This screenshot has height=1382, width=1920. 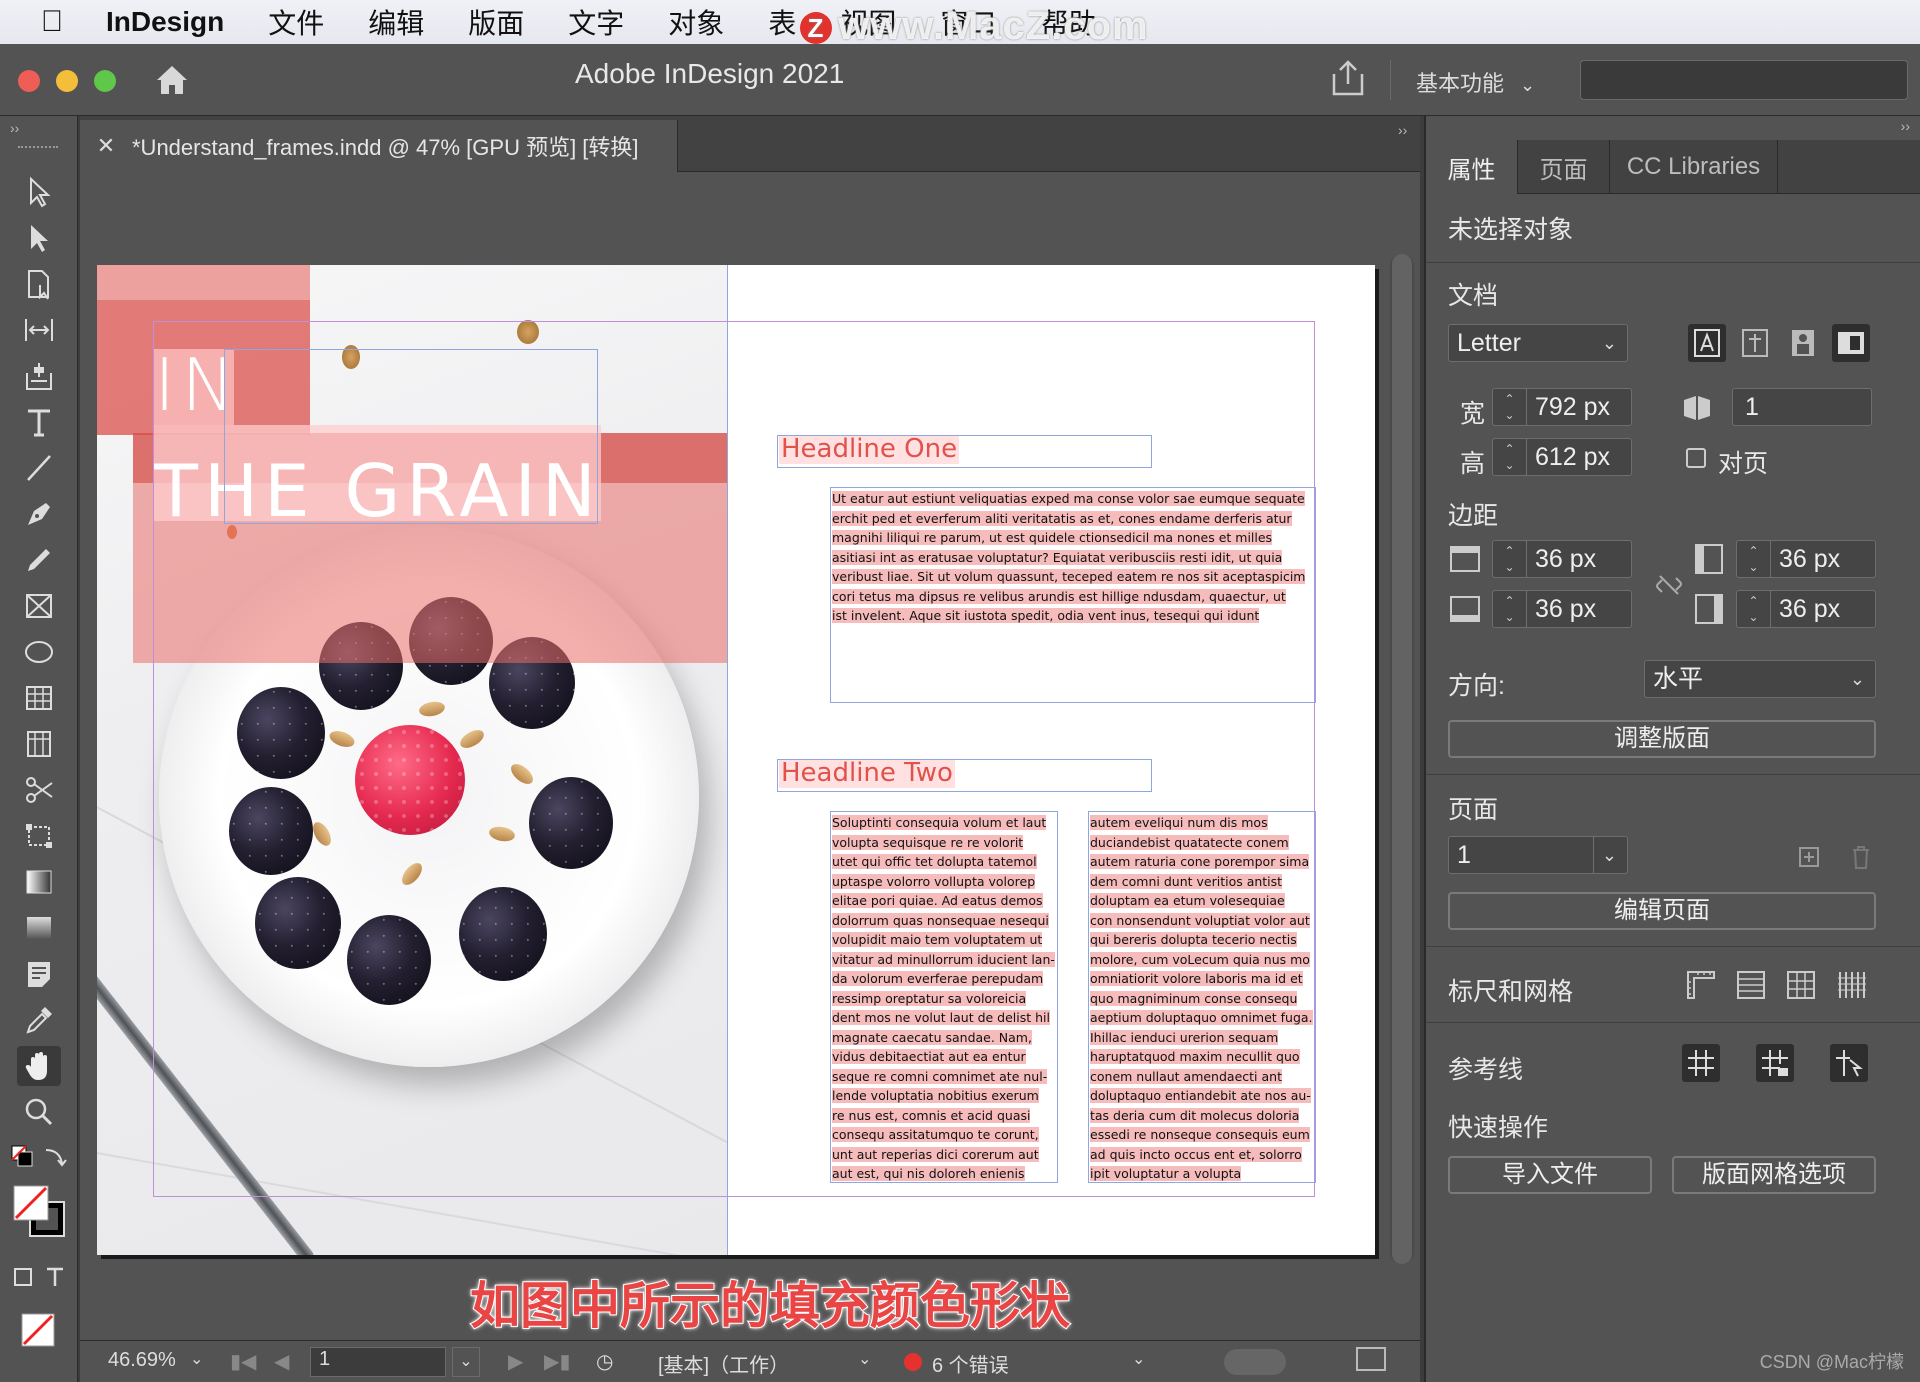 I want to click on formatting-container-icon, so click(x=23, y=1277).